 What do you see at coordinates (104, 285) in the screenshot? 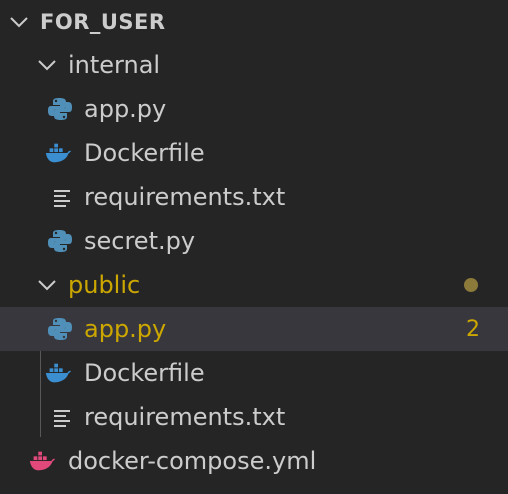
I see `folder-public-label: public` at bounding box center [104, 285].